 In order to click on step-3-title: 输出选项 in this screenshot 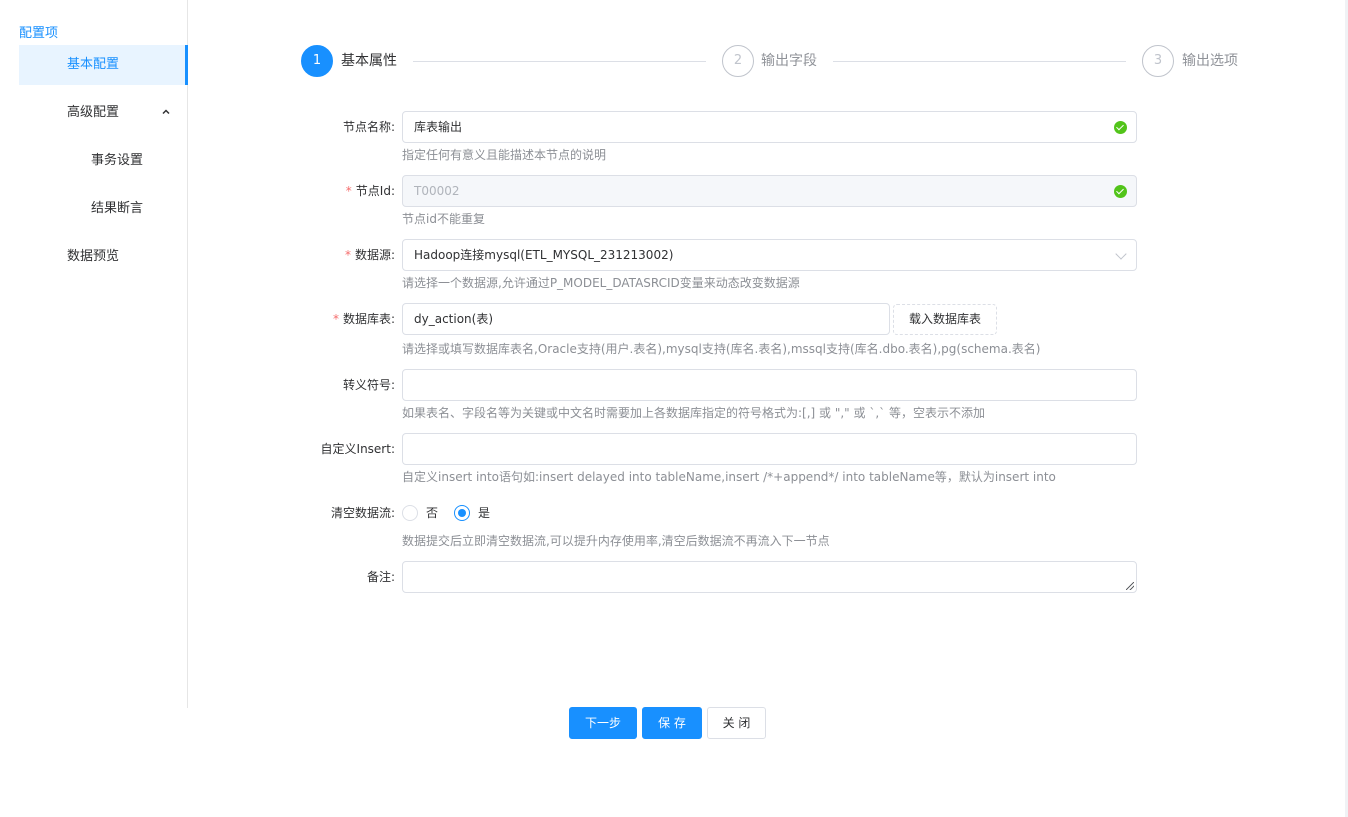, I will do `click(1210, 61)`.